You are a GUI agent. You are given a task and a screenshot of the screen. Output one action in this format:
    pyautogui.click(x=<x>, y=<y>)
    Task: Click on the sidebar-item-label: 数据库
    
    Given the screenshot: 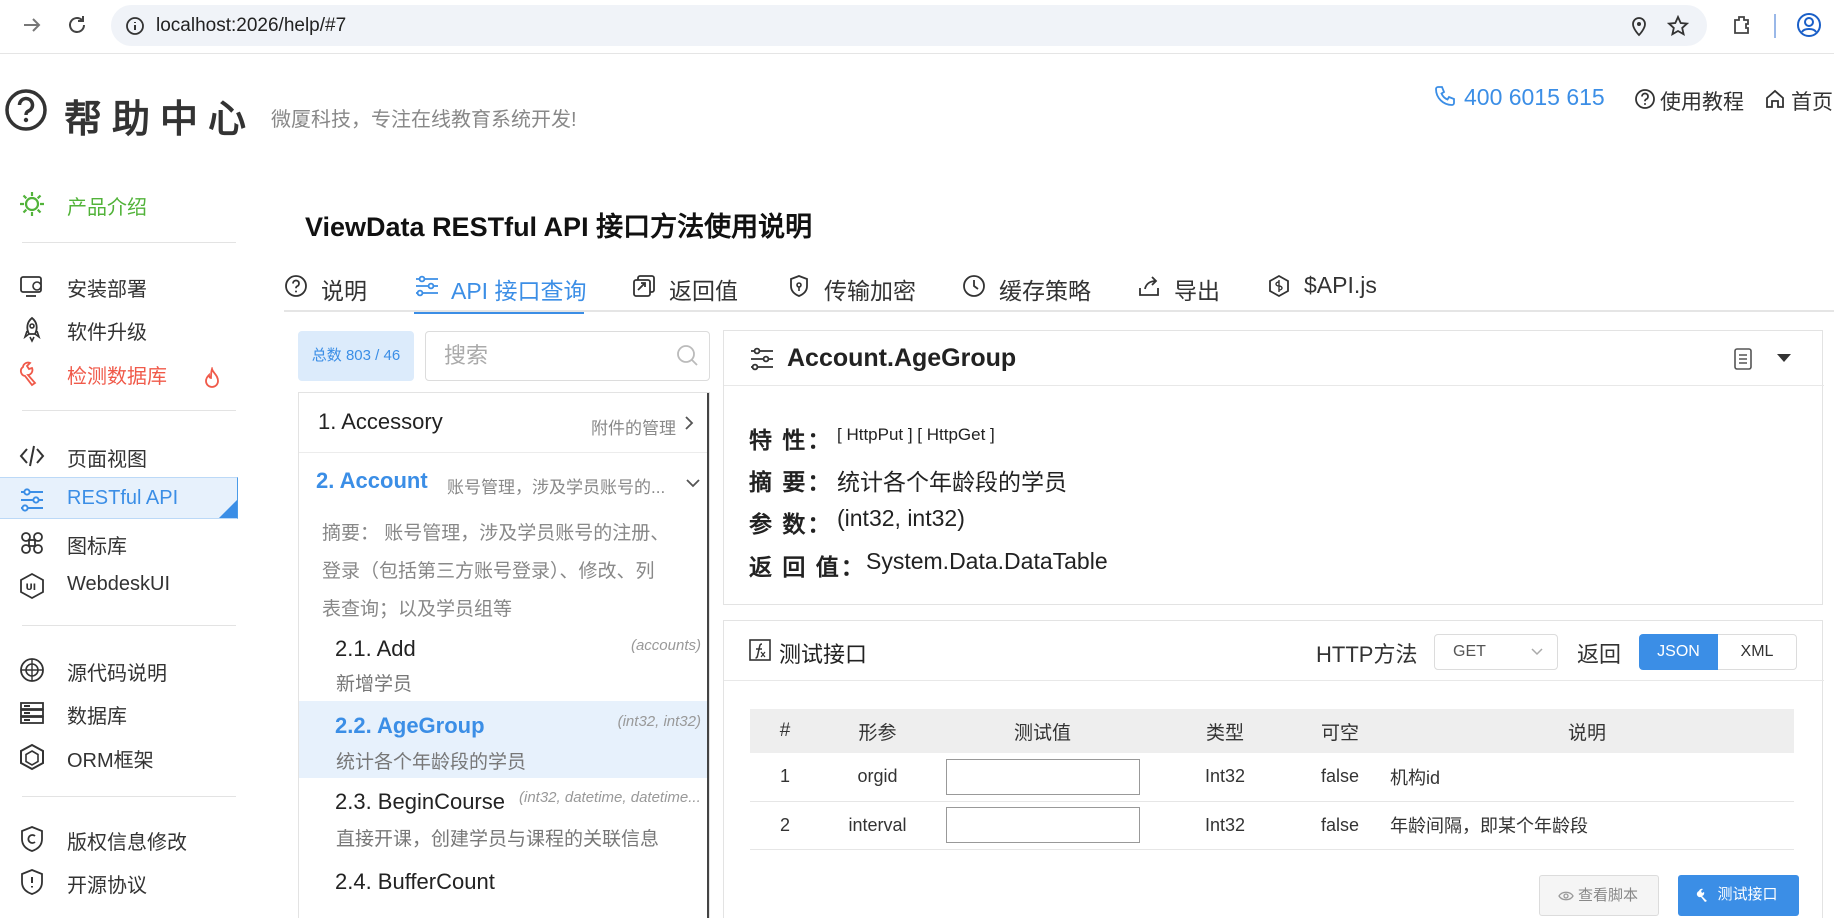 What is the action you would take?
    pyautogui.click(x=97, y=717)
    